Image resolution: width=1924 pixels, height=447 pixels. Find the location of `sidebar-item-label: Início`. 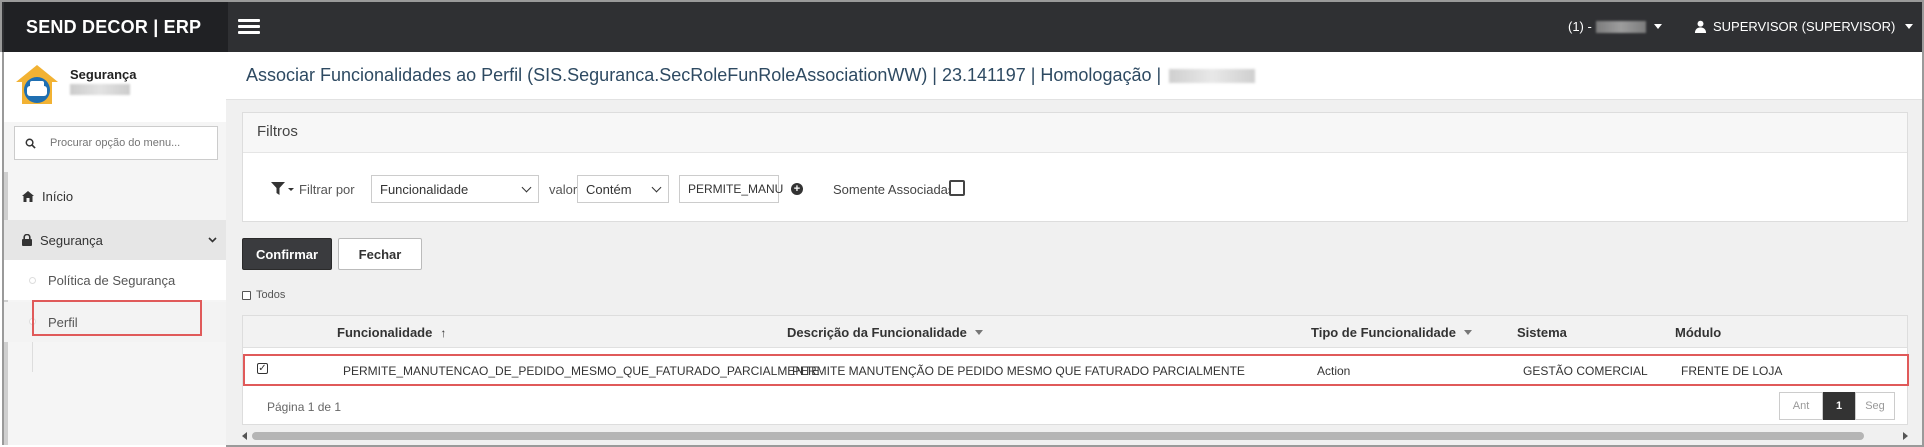

sidebar-item-label: Início is located at coordinates (58, 196).